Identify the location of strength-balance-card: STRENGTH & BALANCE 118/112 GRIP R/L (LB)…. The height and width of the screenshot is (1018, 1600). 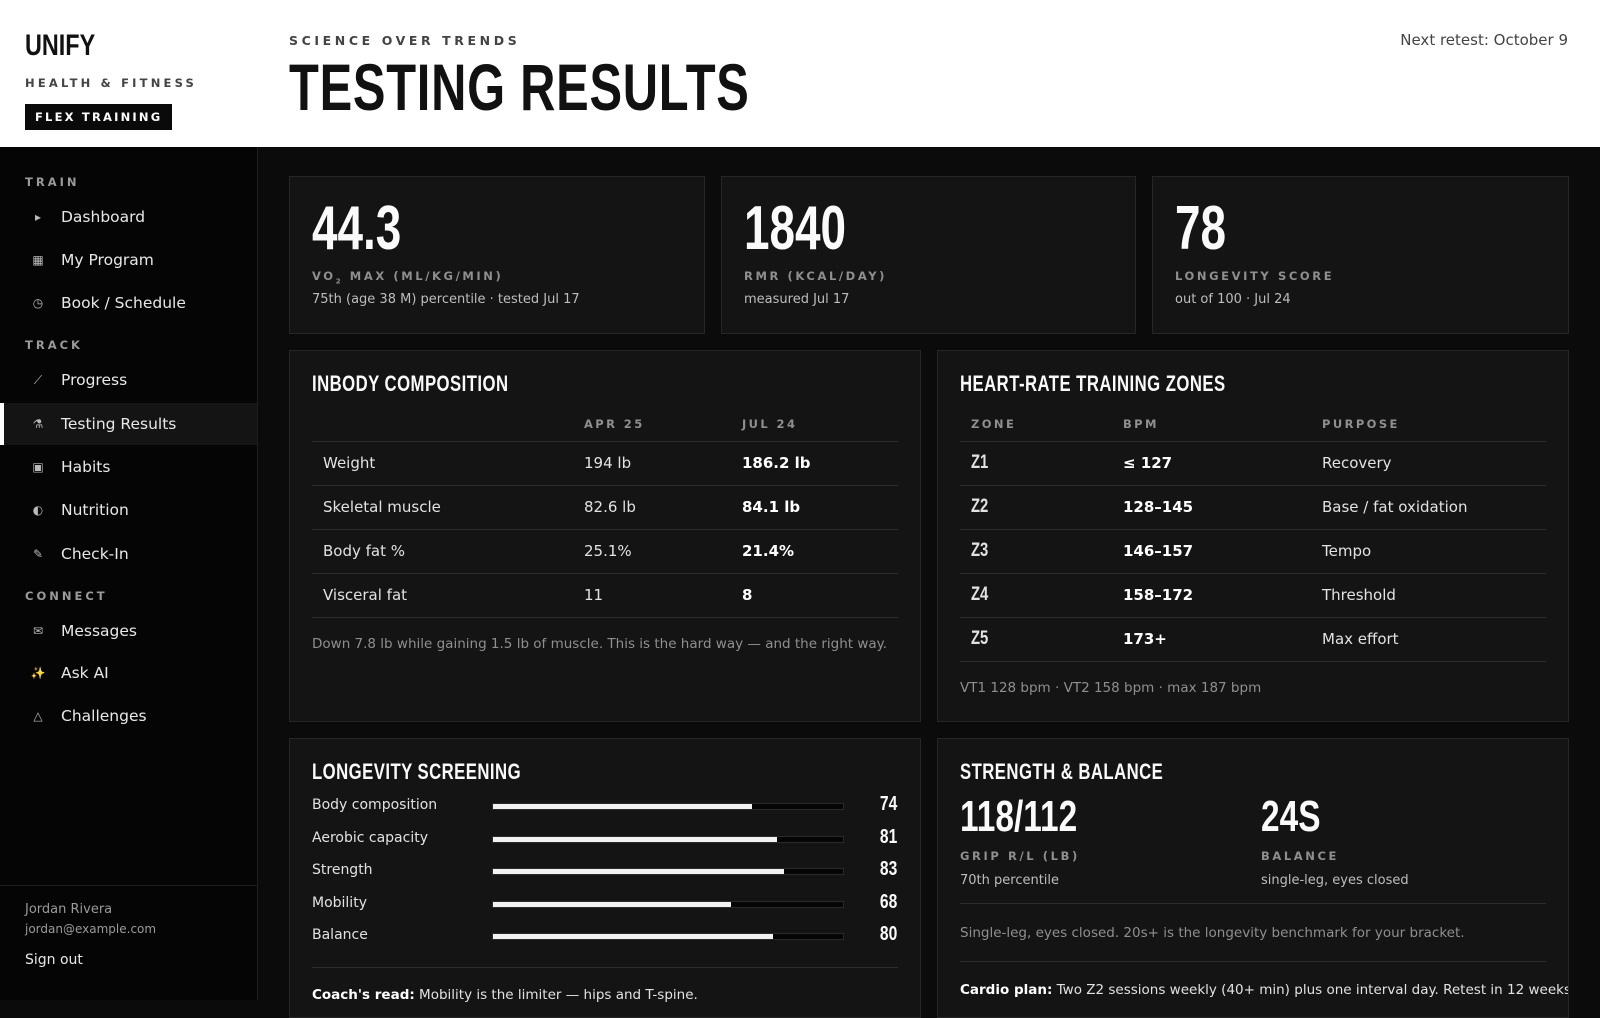
(1253, 878).